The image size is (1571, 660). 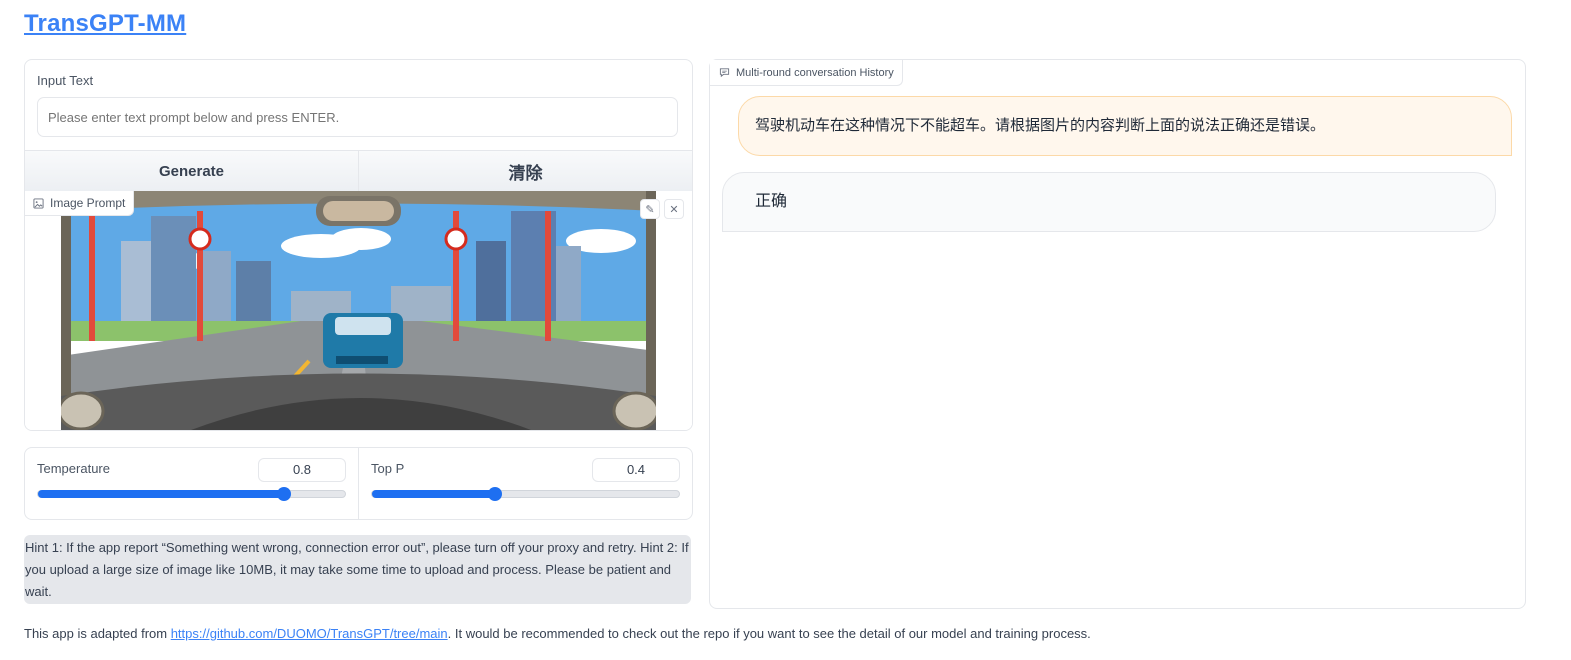 What do you see at coordinates (302, 470) in the screenshot?
I see `temperature-value-input: 0.8` at bounding box center [302, 470].